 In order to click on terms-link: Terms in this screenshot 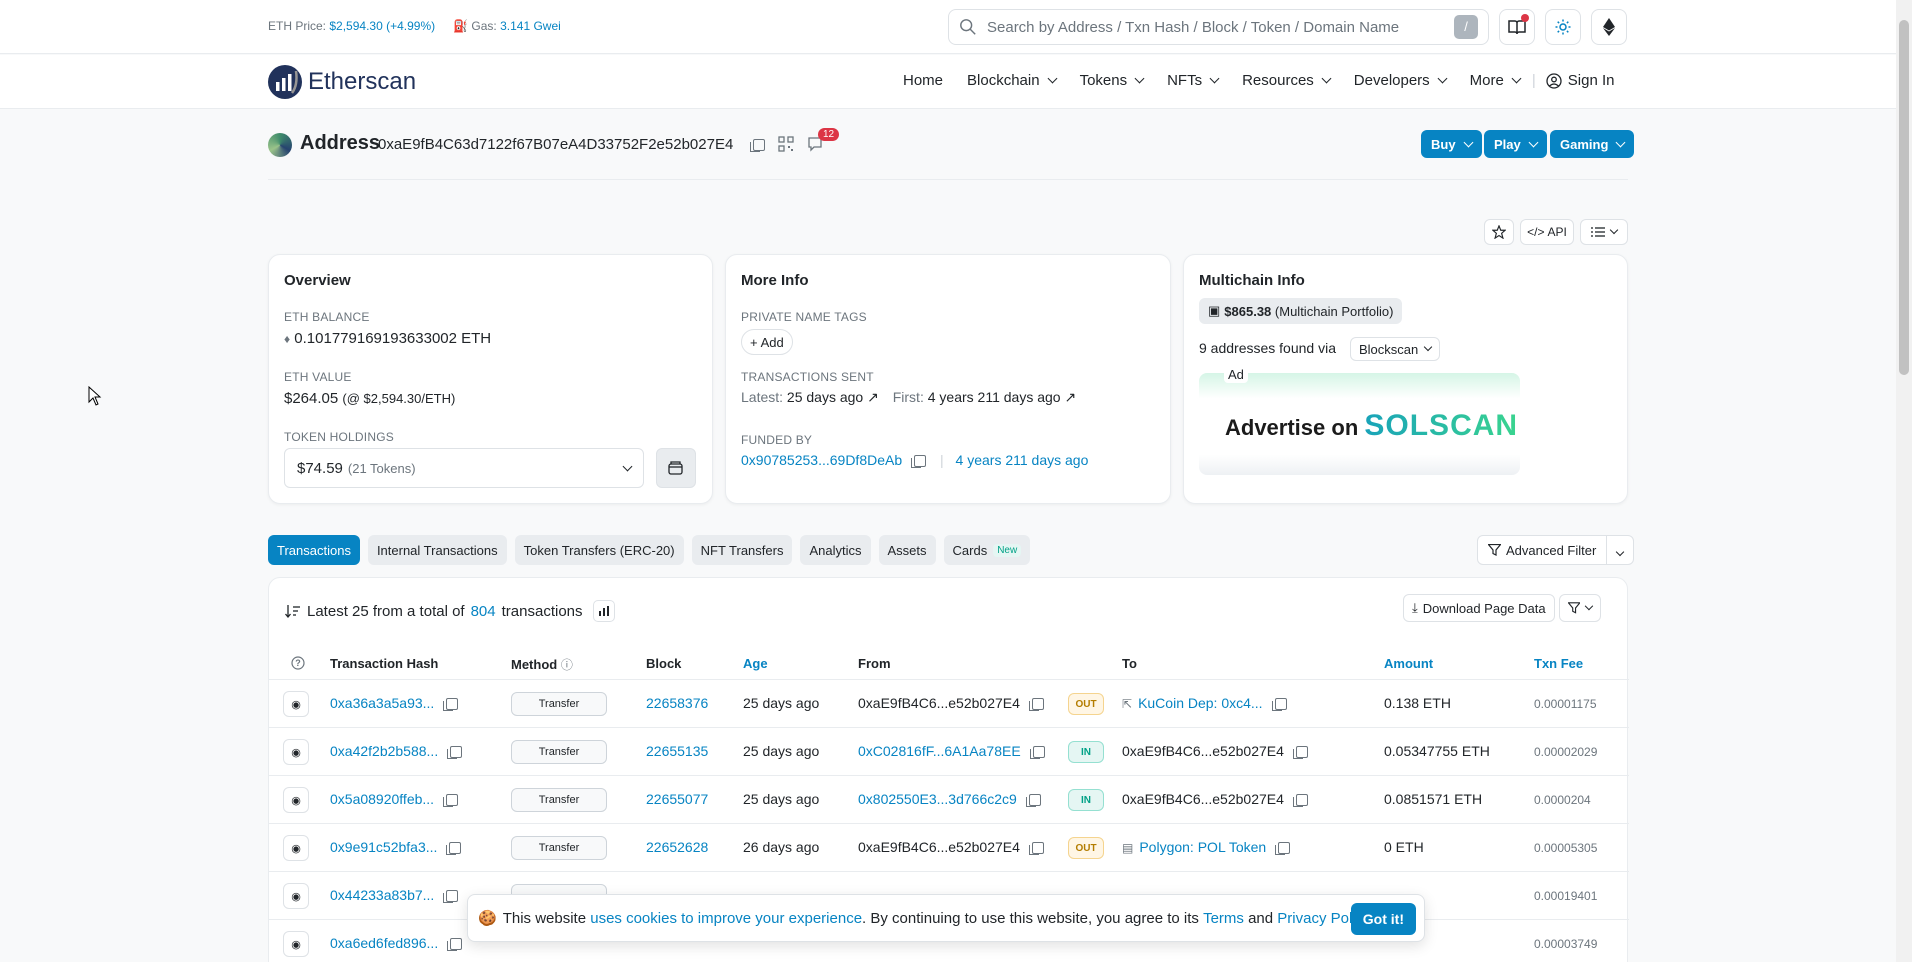, I will do `click(1223, 918)`.